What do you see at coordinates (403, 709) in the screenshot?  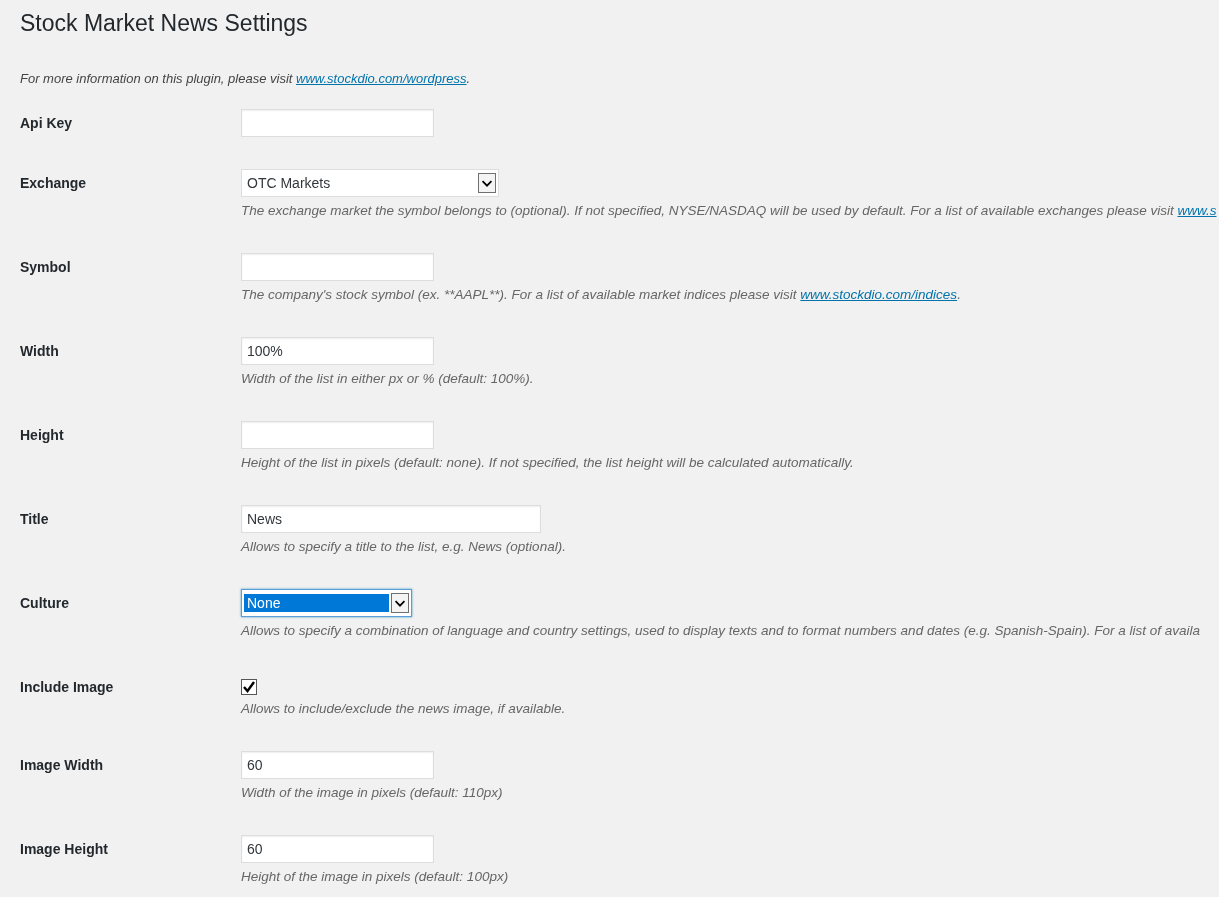 I see `field-description: Allows to include/exclude the news image, if available.` at bounding box center [403, 709].